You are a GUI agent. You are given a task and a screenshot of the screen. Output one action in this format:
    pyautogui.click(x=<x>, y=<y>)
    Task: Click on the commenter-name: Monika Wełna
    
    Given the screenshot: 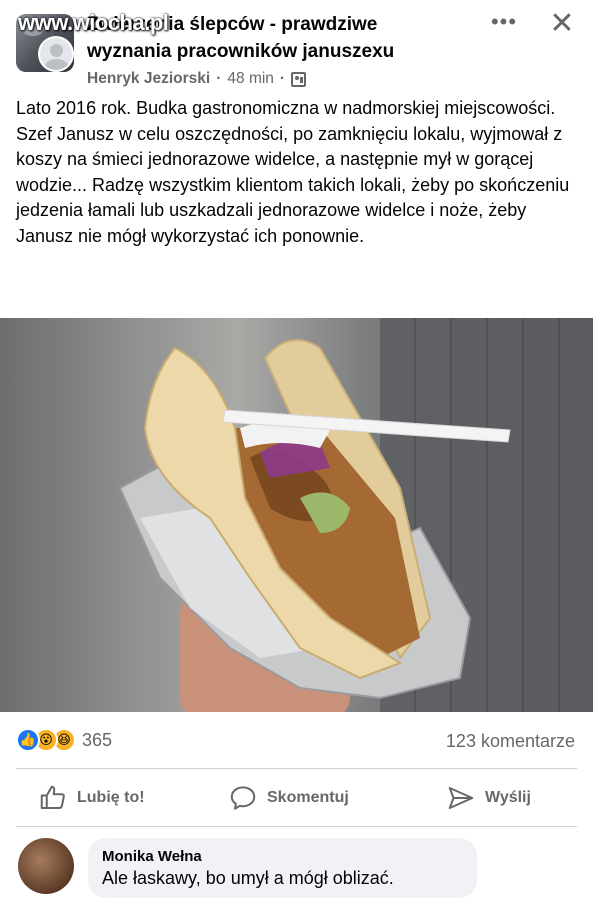 What is the action you would take?
    pyautogui.click(x=282, y=857)
    